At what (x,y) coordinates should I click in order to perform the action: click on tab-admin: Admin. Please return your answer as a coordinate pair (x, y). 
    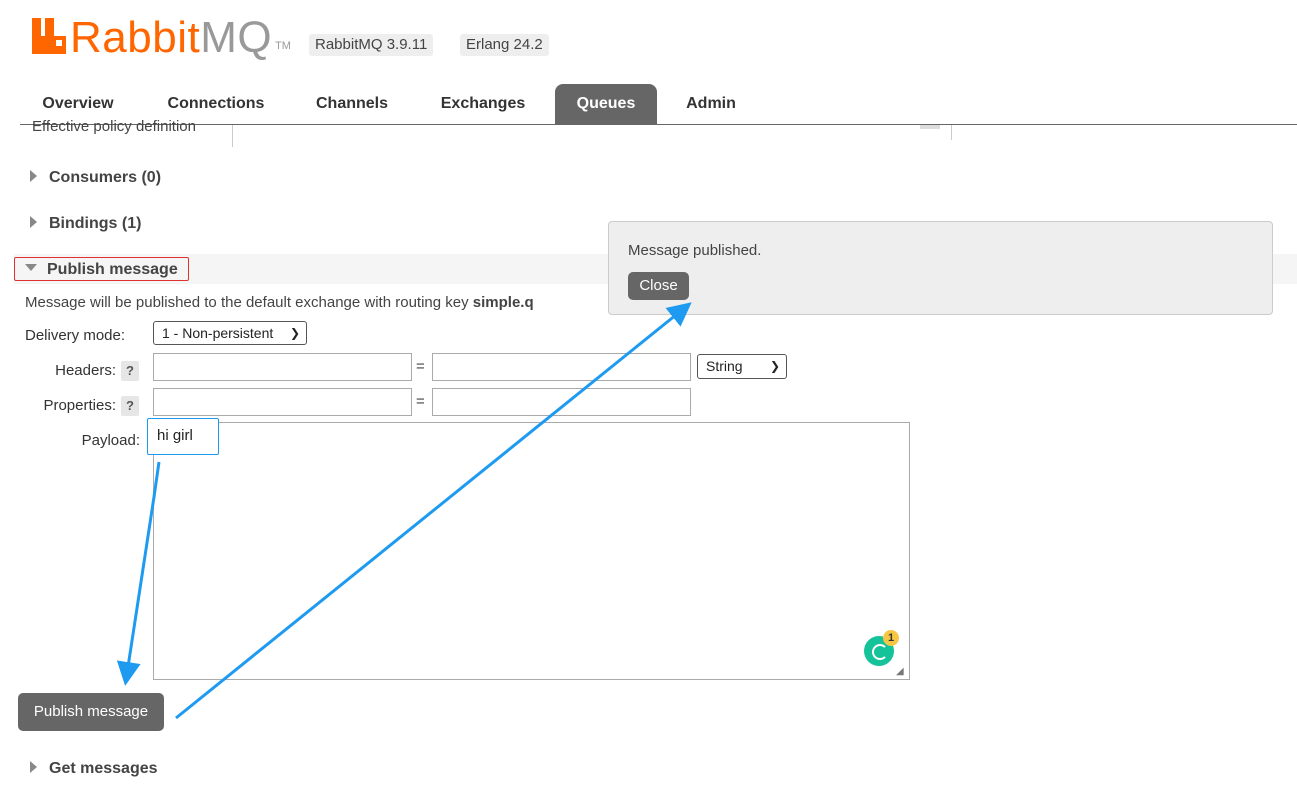
    Looking at the image, I should click on (711, 104).